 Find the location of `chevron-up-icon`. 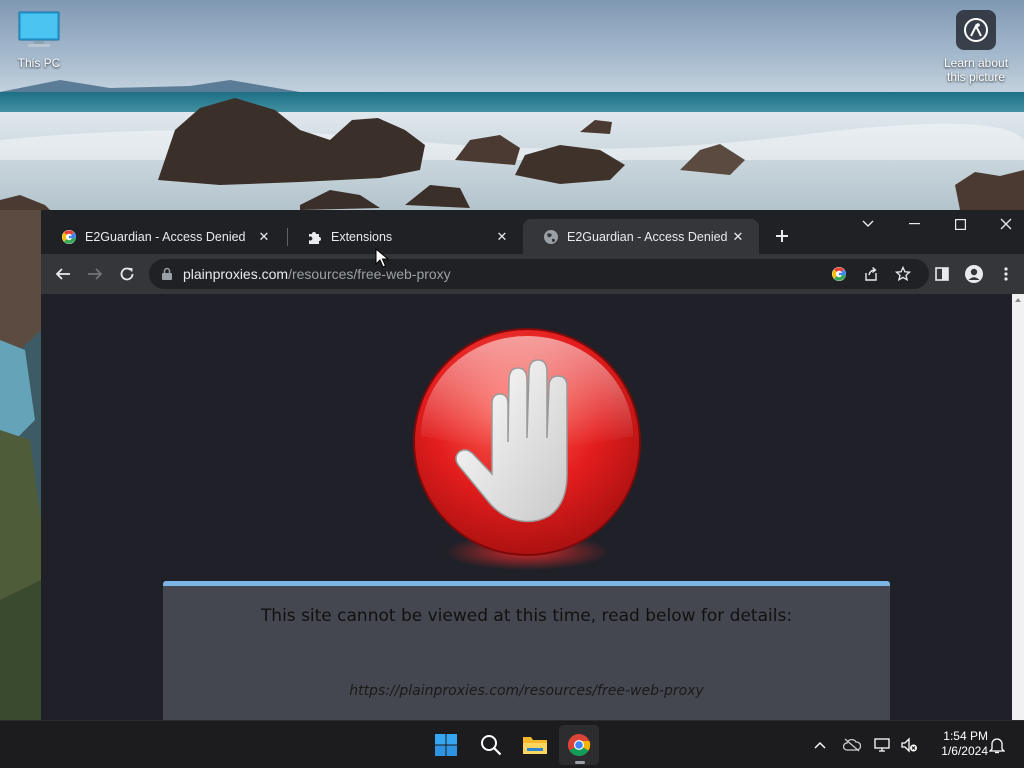

chevron-up-icon is located at coordinates (820, 745).